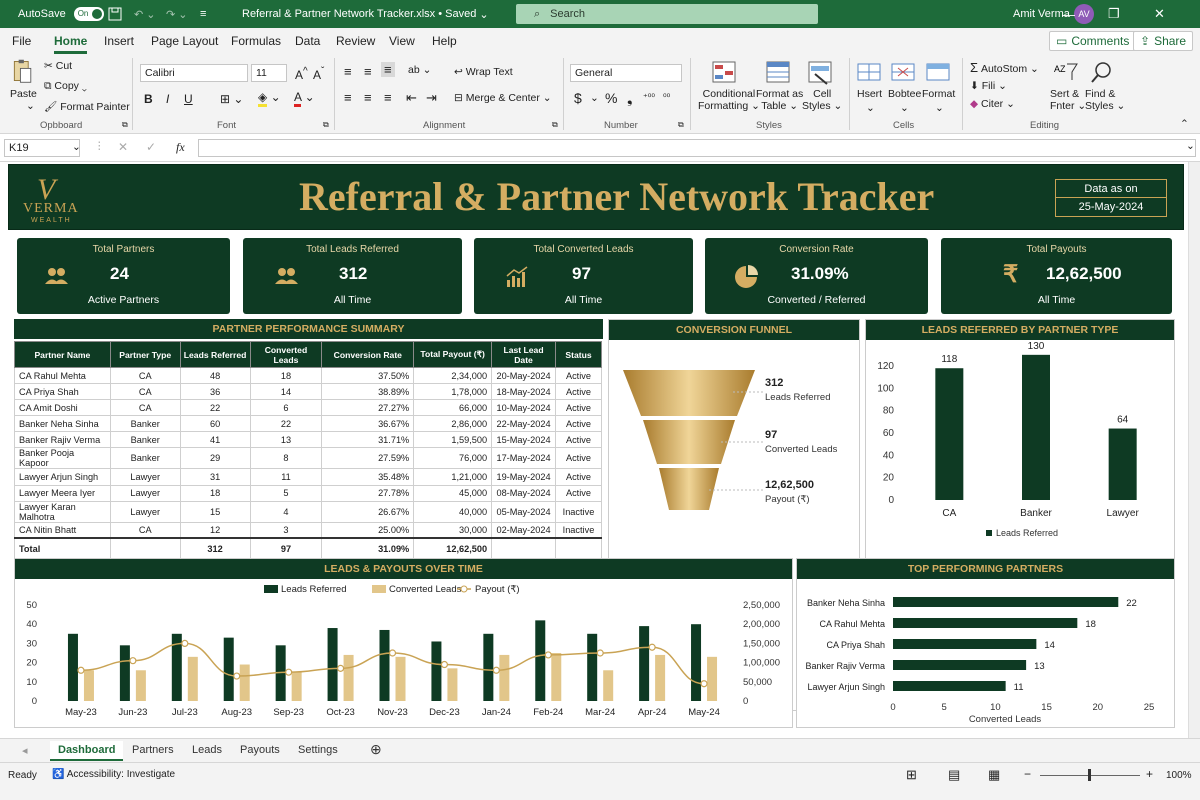 Image resolution: width=1200 pixels, height=800 pixels. What do you see at coordinates (453, 477) in the screenshot?
I see `table-cell: 1,21,000` at bounding box center [453, 477].